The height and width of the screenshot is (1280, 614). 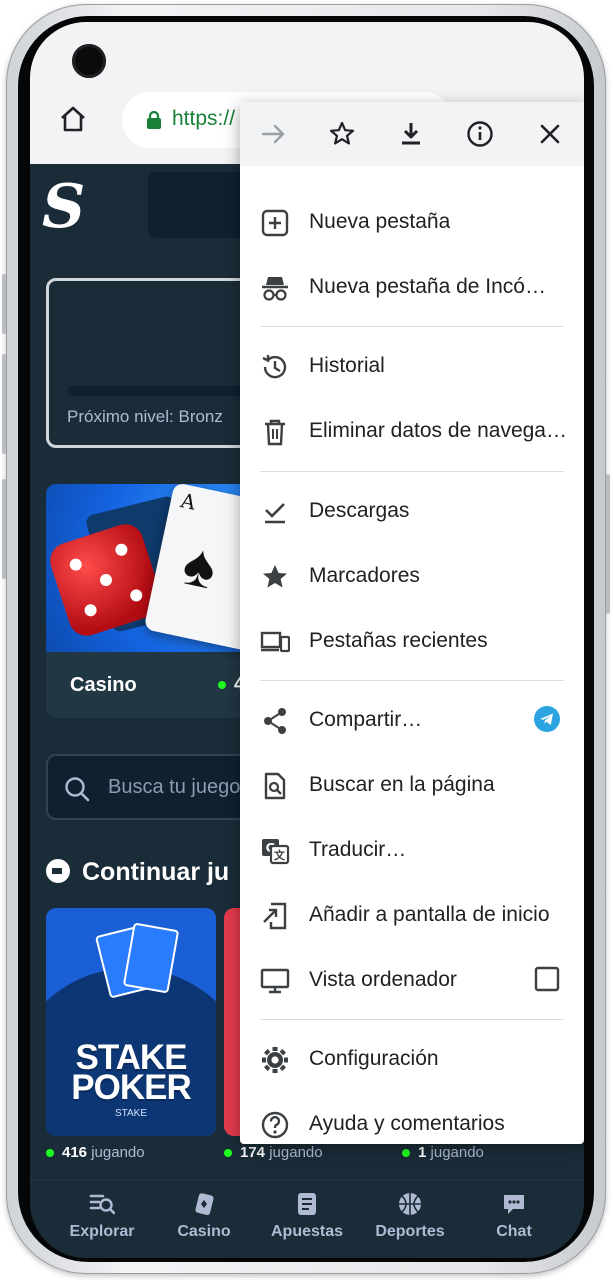 I want to click on close-icon, so click(x=550, y=134).